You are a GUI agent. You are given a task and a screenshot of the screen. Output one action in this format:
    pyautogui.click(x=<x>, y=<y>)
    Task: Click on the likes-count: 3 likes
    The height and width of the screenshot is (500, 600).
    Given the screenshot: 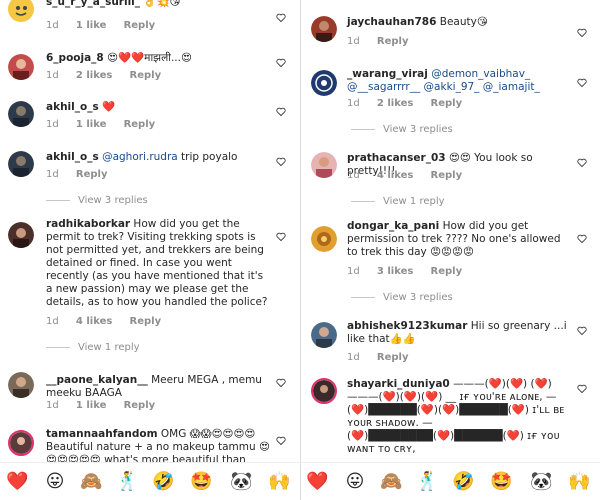 What is the action you would take?
    pyautogui.click(x=395, y=271)
    